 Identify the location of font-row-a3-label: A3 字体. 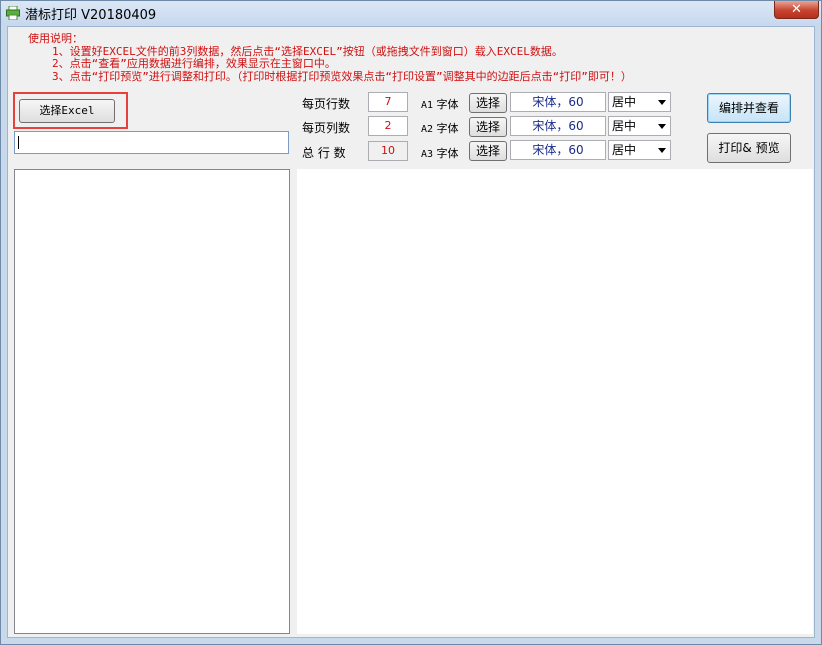
(440, 153).